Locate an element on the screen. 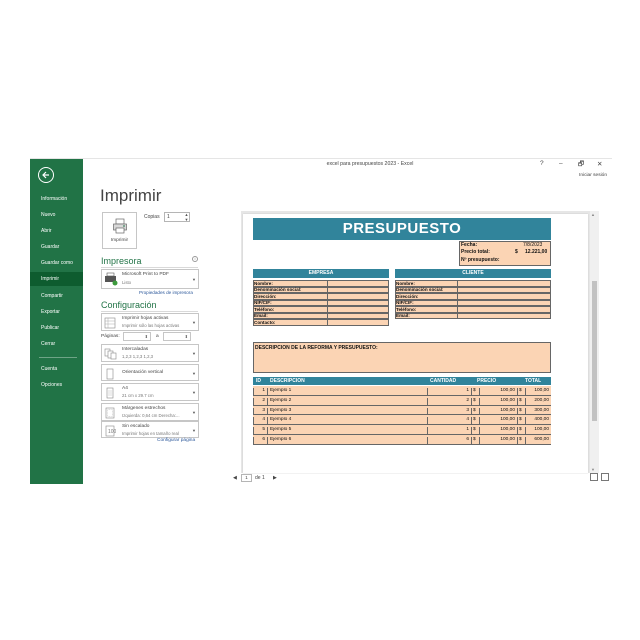 The height and width of the screenshot is (640, 640). cliente-field-label: NIF/CIF: is located at coordinates (405, 302).